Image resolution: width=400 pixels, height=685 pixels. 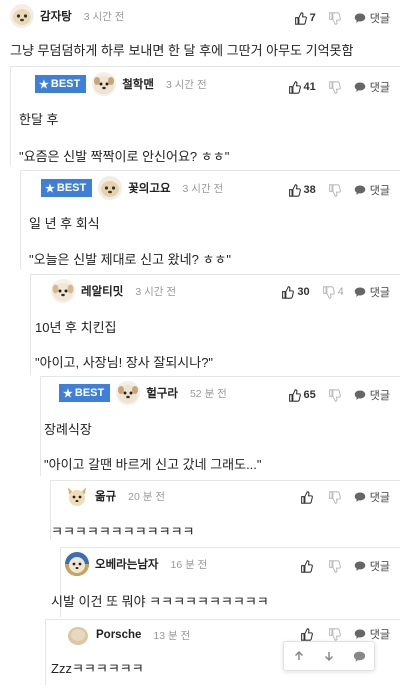 What do you see at coordinates (123, 531) in the screenshot?
I see `comment-text: ㅋㅋㅋㅋㅋㅋㅋㅋㅋㅋㅋㅋ` at bounding box center [123, 531].